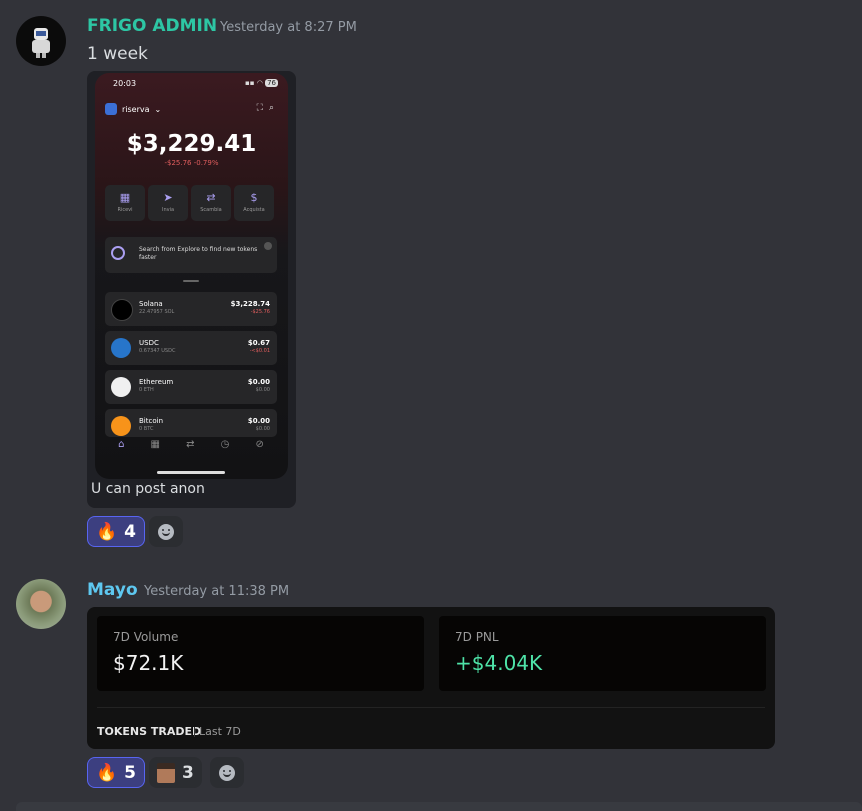  I want to click on home-icon: ⌂, so click(121, 444).